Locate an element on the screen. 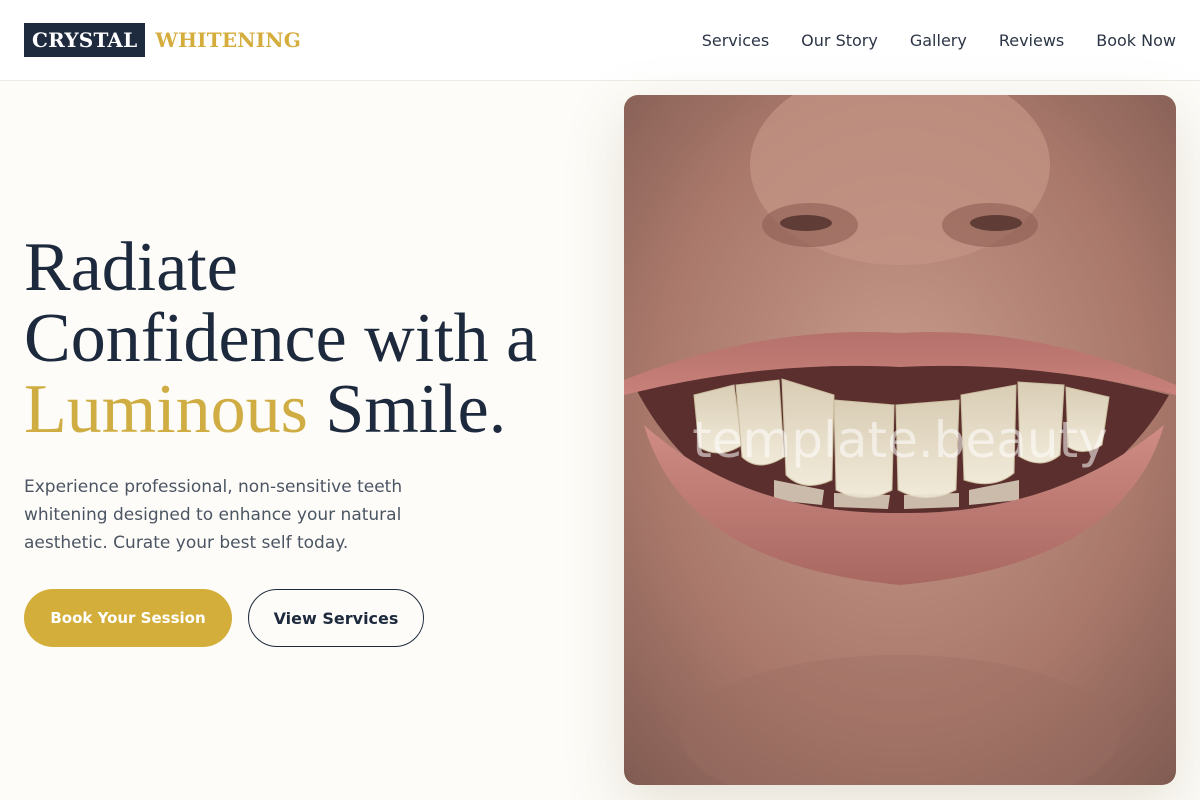 The width and height of the screenshot is (1200, 800). nav-item-gallery: Gallery is located at coordinates (938, 40).